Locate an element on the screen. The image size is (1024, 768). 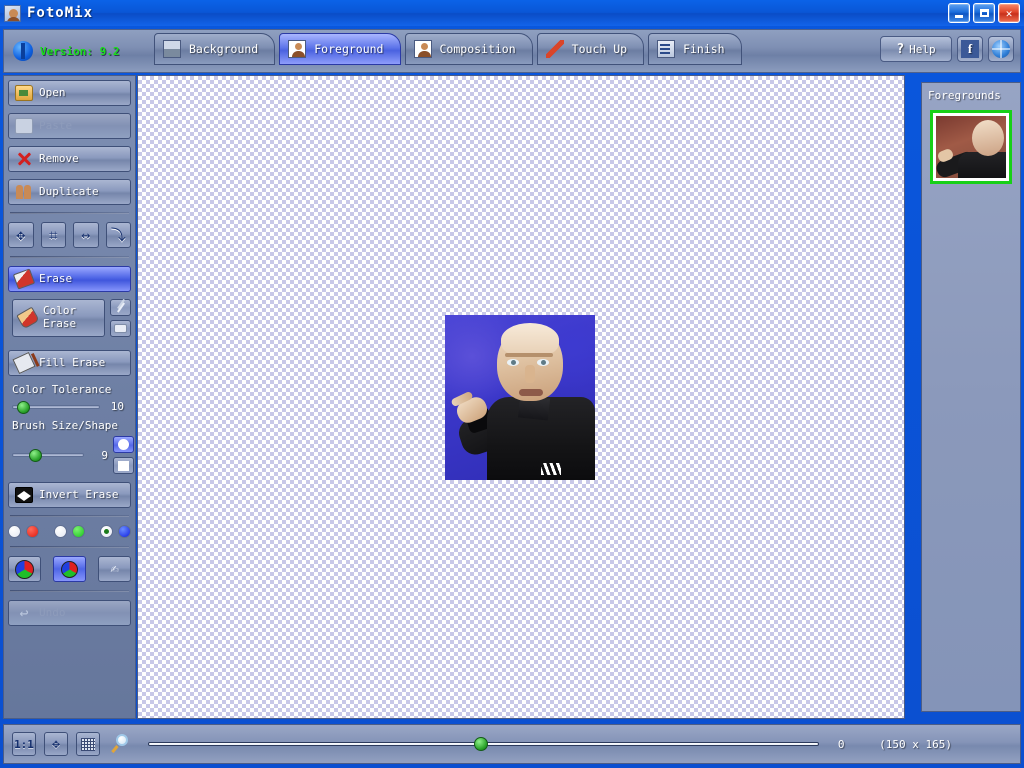
actual-size-label: 1:1 is located at coordinates (24, 744).